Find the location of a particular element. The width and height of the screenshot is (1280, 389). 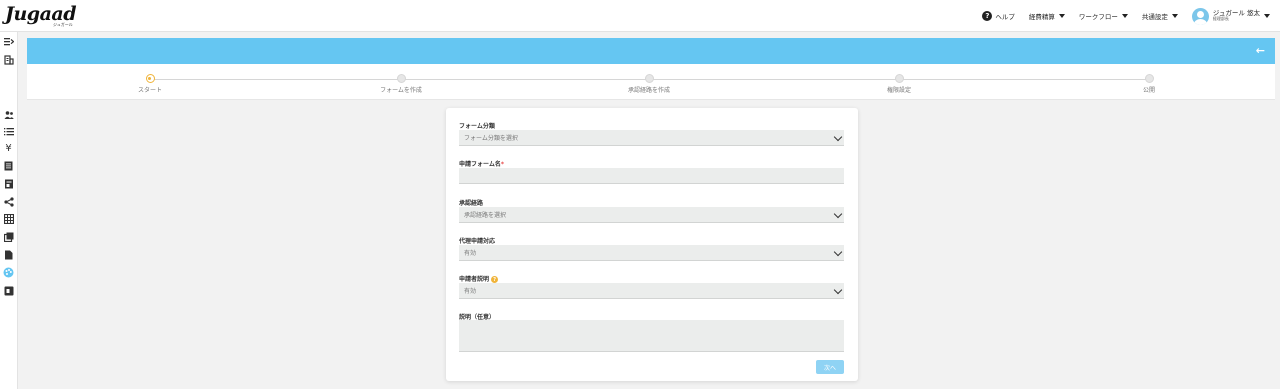

route-label: 承認経路 is located at coordinates (471, 203).